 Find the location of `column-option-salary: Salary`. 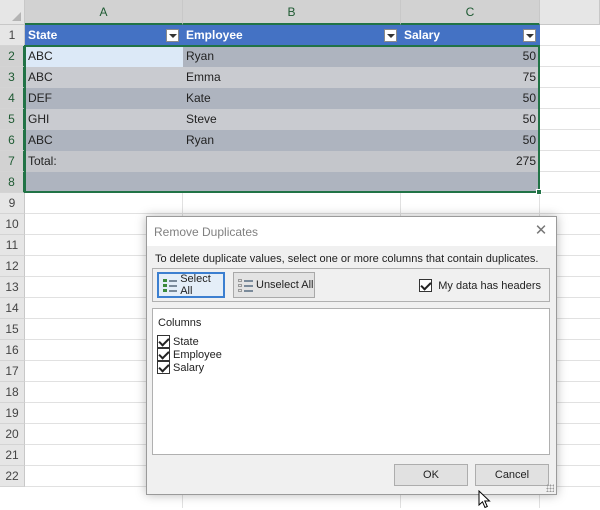

column-option-salary: Salary is located at coordinates (180, 367).